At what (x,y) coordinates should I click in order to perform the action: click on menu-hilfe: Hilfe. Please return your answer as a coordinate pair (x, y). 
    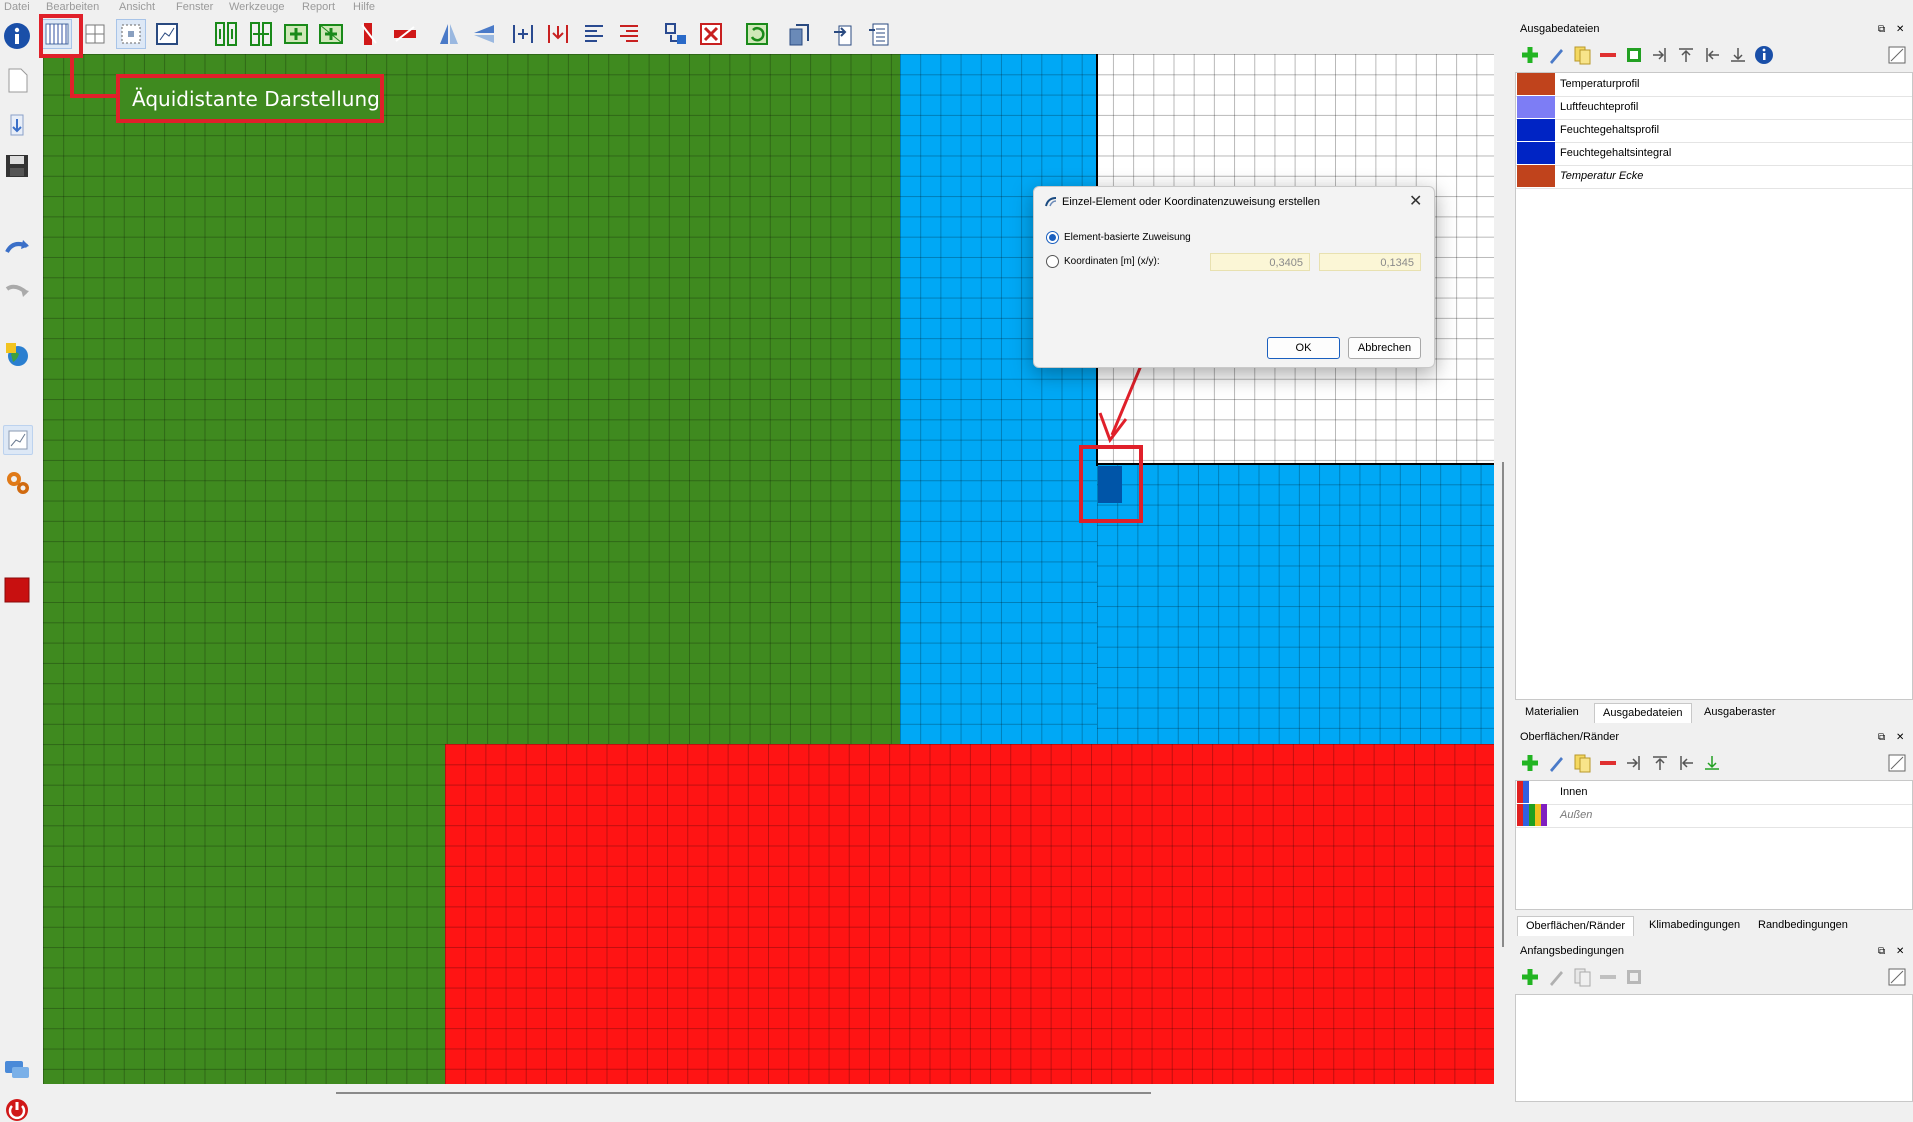
    Looking at the image, I should click on (364, 7).